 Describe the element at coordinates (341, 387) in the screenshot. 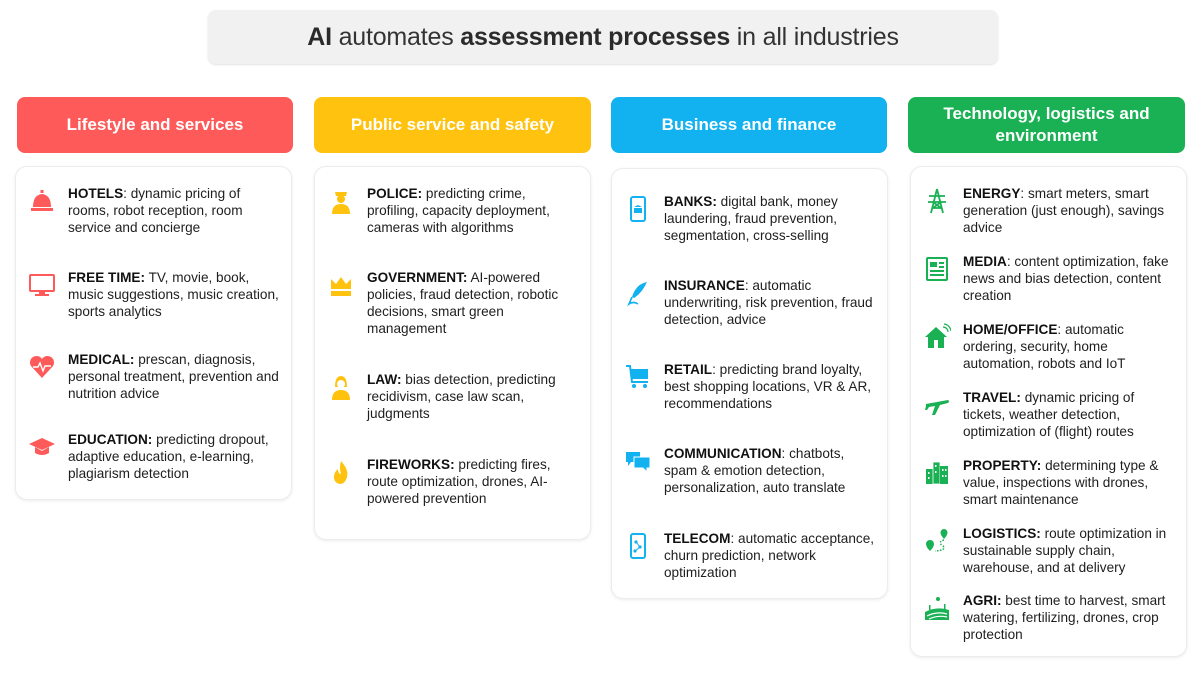

I see `judge-icon` at that location.